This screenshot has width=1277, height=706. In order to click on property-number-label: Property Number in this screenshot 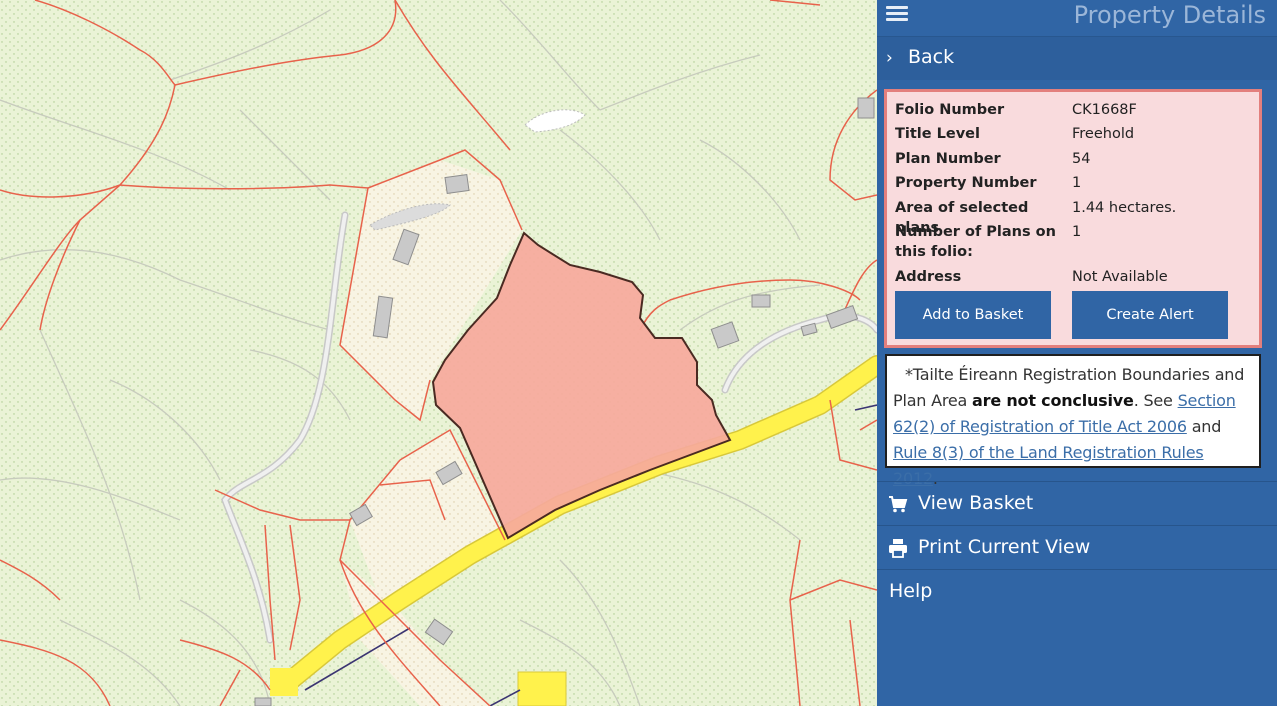, I will do `click(966, 183)`.